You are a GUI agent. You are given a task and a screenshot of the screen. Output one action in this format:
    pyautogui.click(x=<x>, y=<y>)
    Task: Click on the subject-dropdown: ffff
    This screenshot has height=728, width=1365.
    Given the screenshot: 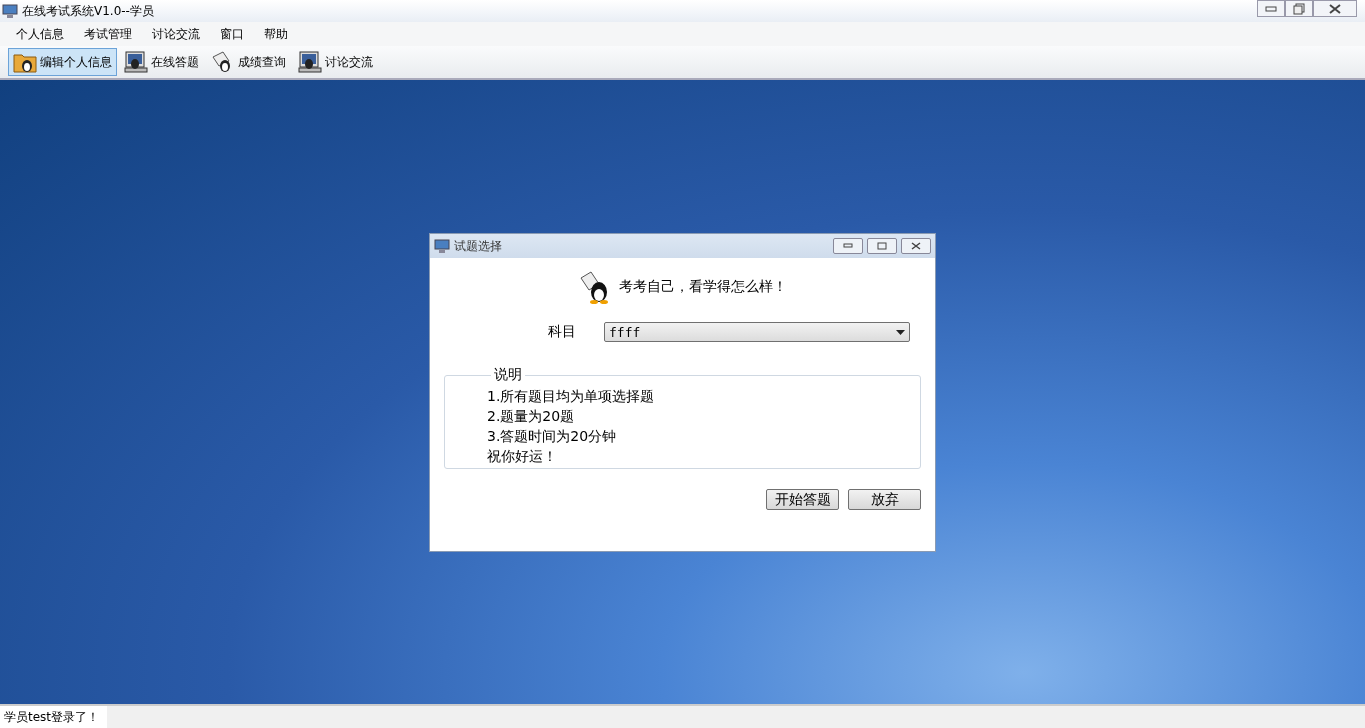 What is the action you would take?
    pyautogui.click(x=757, y=332)
    